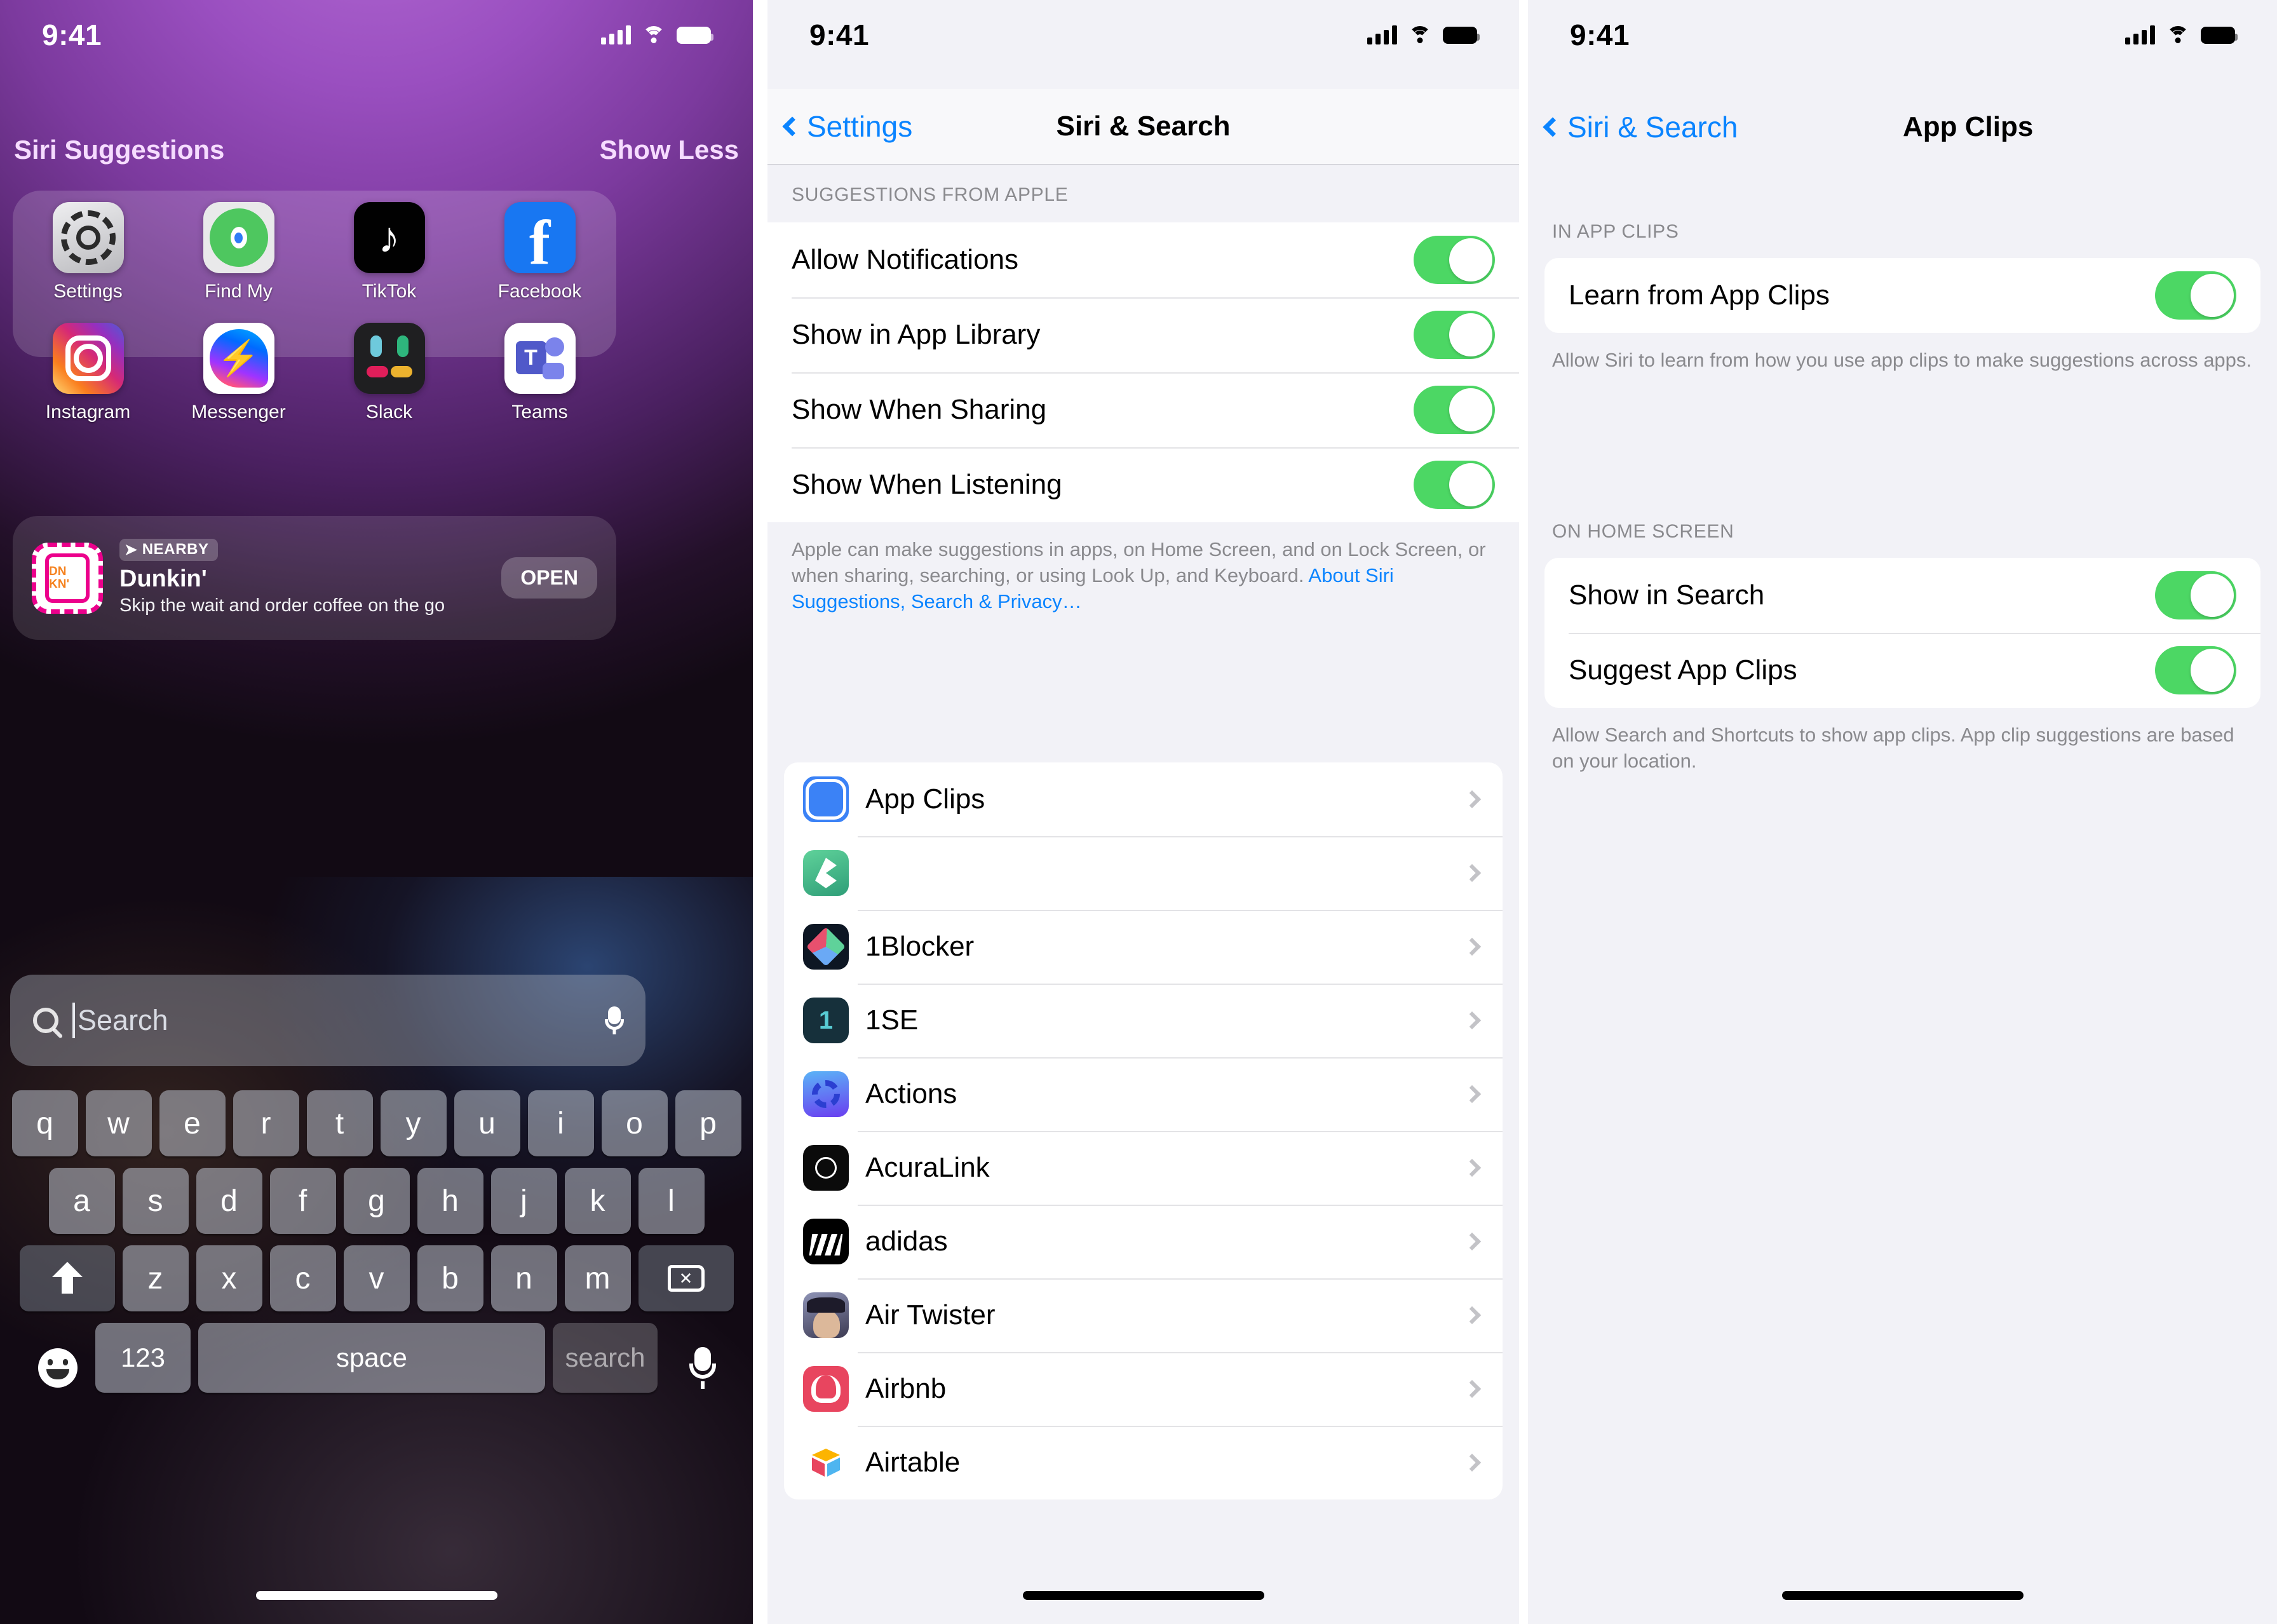  What do you see at coordinates (1454, 410) in the screenshot?
I see `show-when-sharing-toggle` at bounding box center [1454, 410].